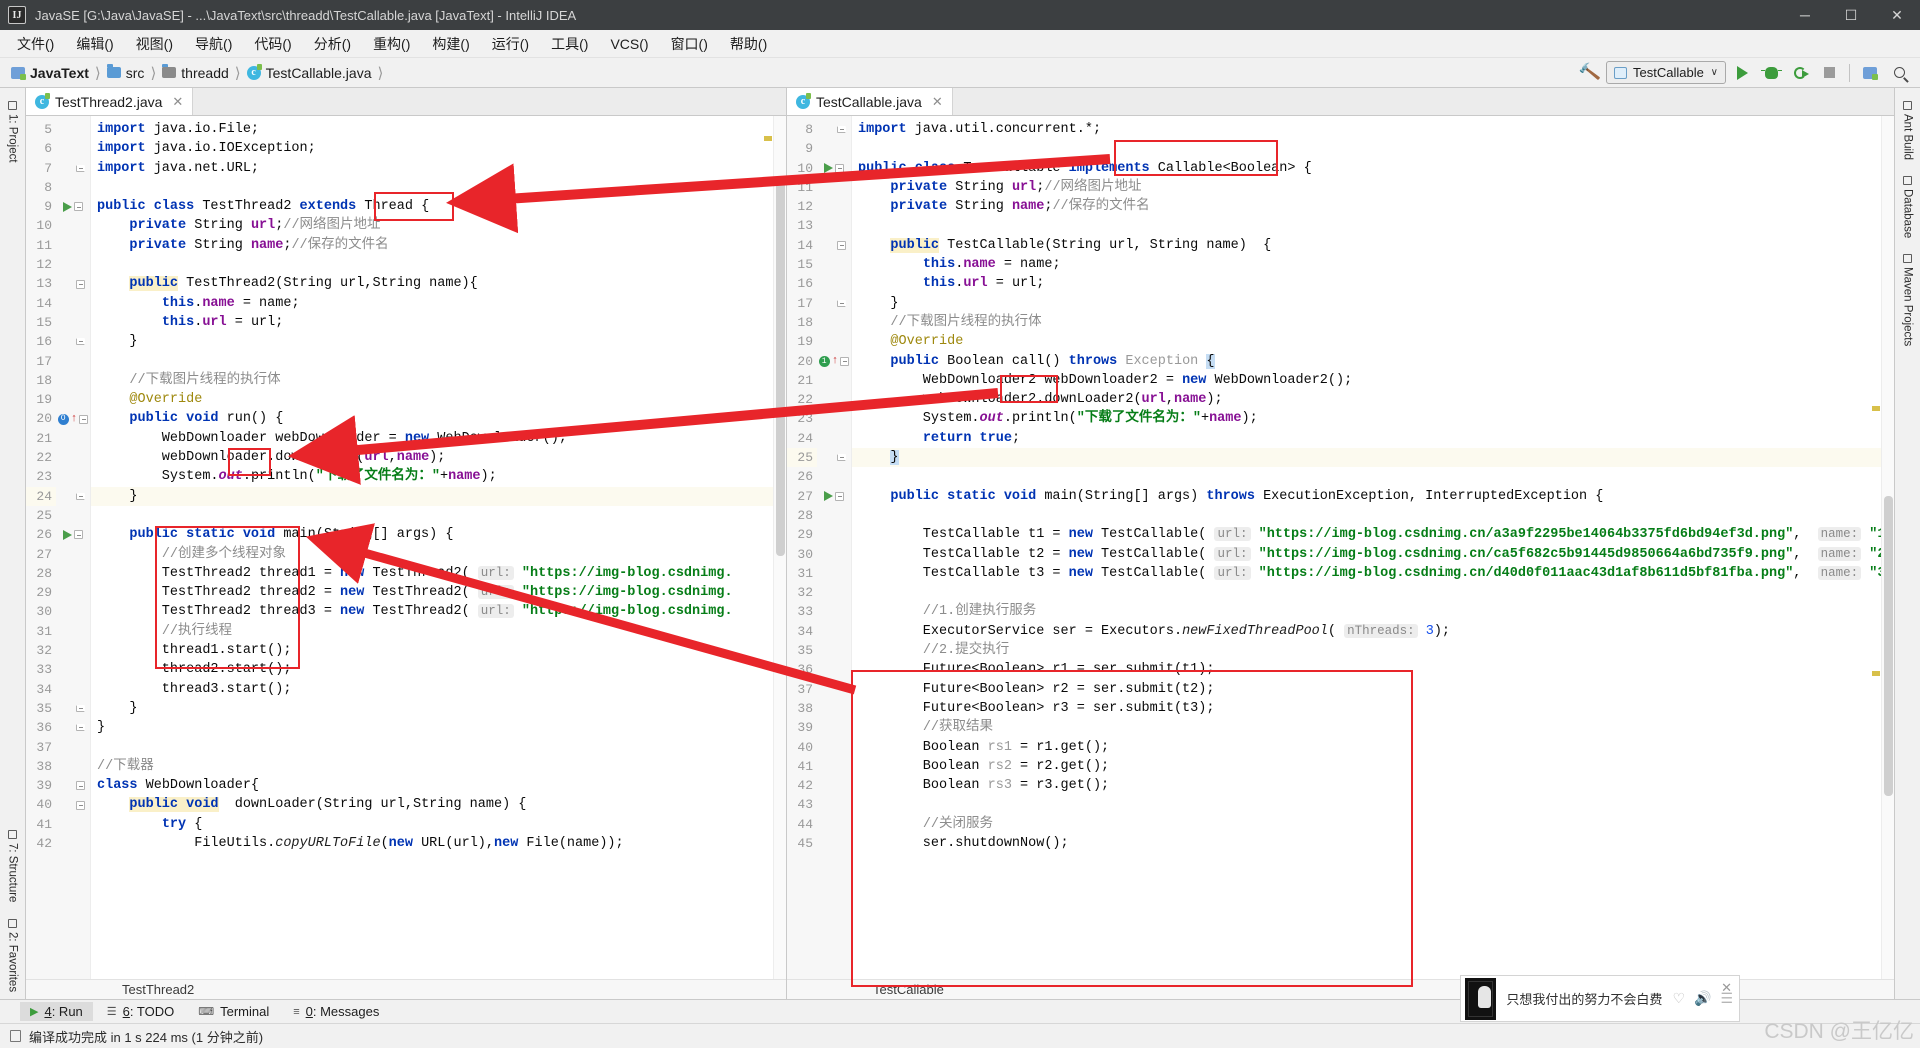 The height and width of the screenshot is (1048, 1920). I want to click on code-line: public Boolean call() throws Exception {, so click(1373, 361).